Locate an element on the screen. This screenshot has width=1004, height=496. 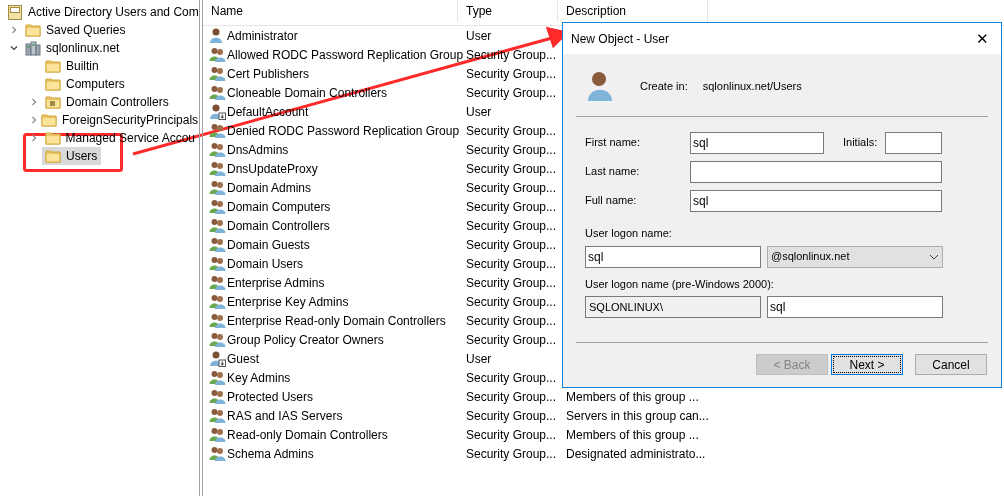
name-cell: Enterprise Key Admins is located at coordinates (288, 301).